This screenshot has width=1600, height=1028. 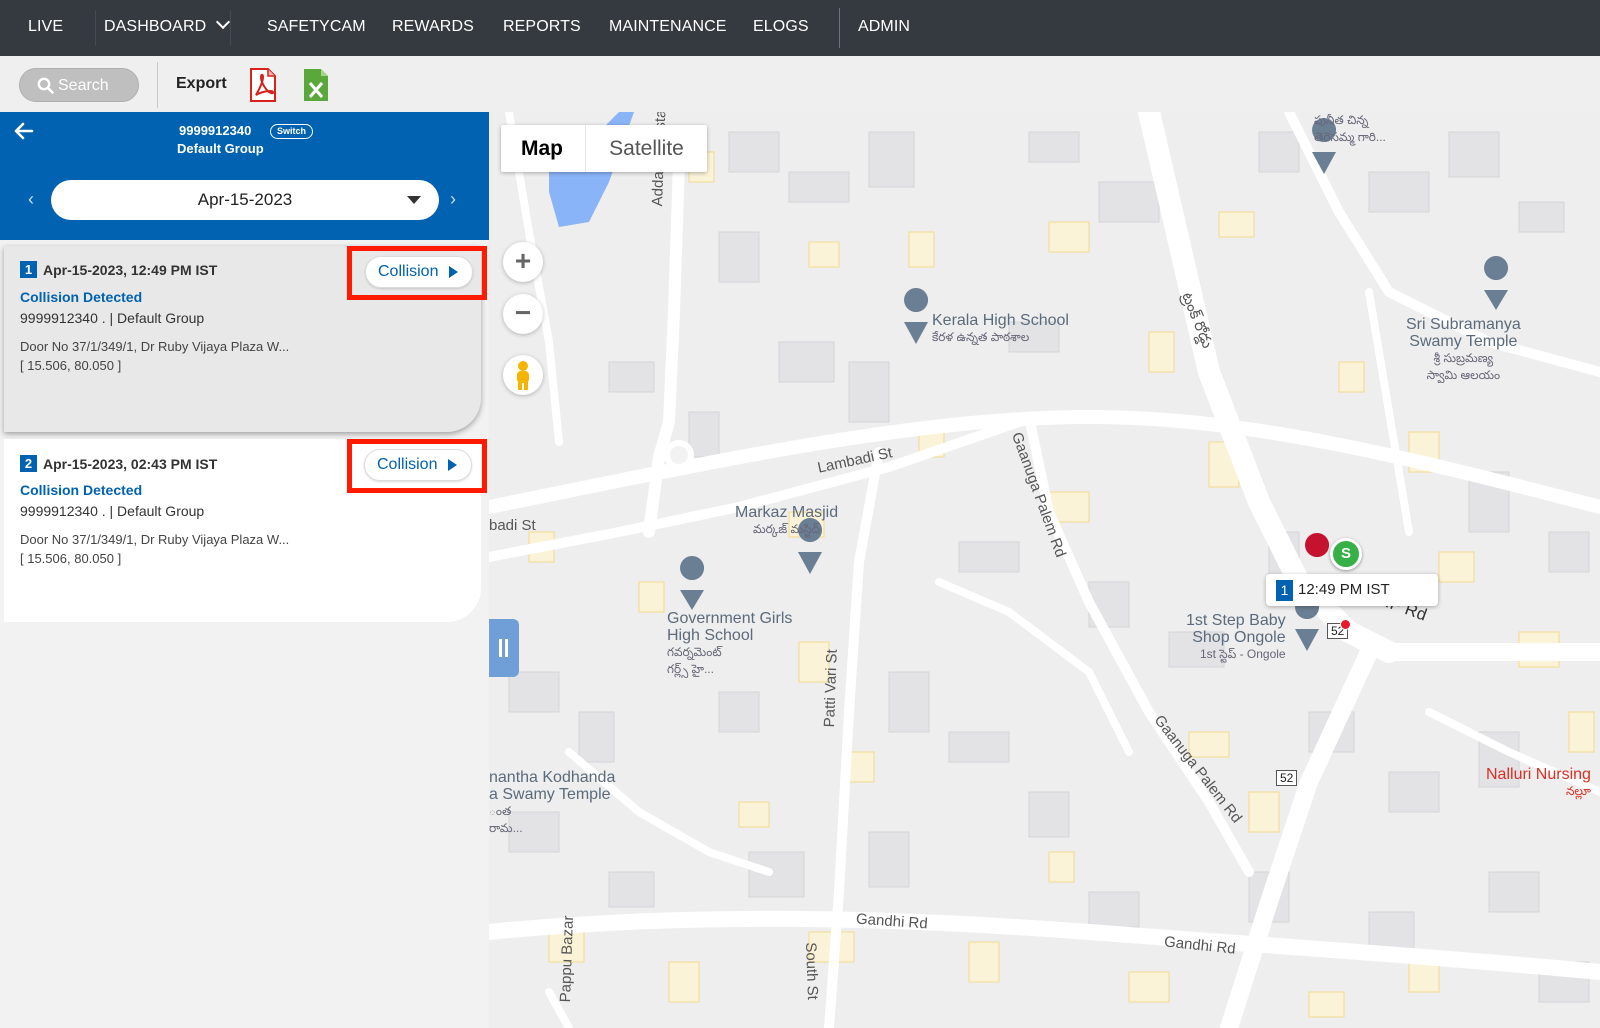 I want to click on route-shield: 52, so click(x=1287, y=778).